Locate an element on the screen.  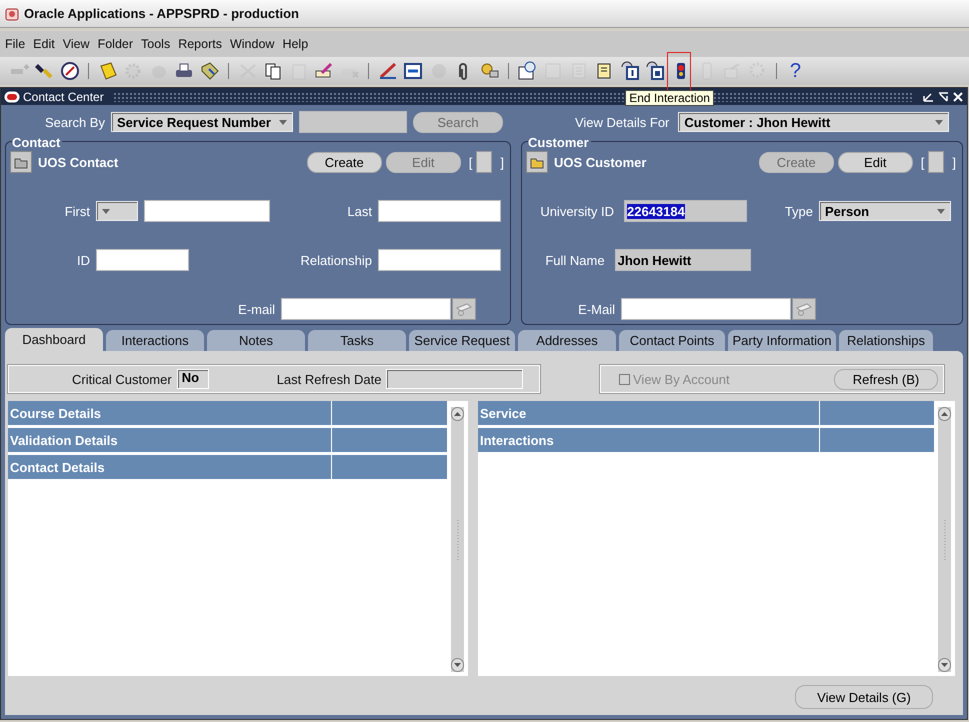
search-field is located at coordinates (352, 122).